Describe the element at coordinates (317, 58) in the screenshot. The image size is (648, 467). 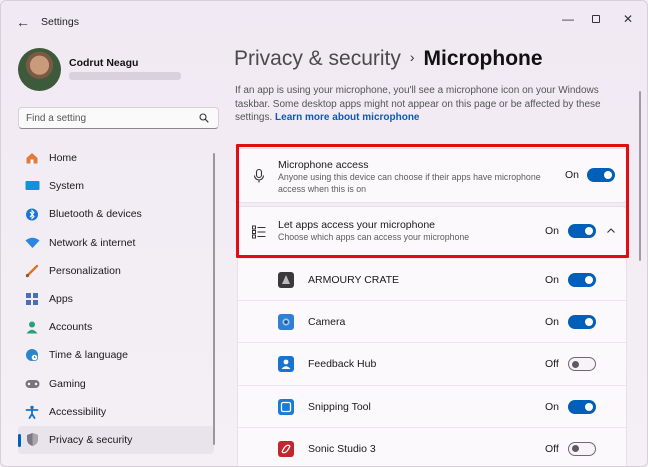
I see `breadcrumb-parent: Privacy & security` at that location.